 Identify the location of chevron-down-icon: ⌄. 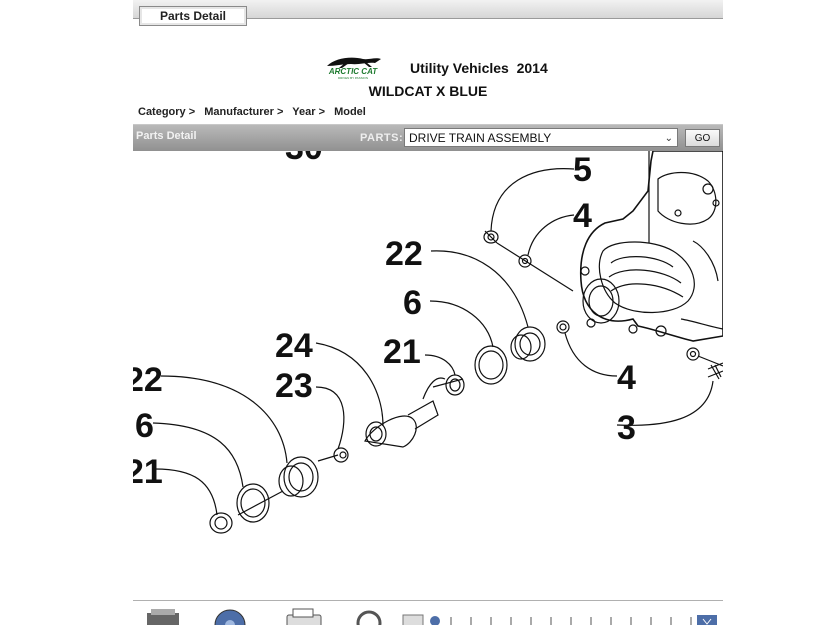
(668, 138).